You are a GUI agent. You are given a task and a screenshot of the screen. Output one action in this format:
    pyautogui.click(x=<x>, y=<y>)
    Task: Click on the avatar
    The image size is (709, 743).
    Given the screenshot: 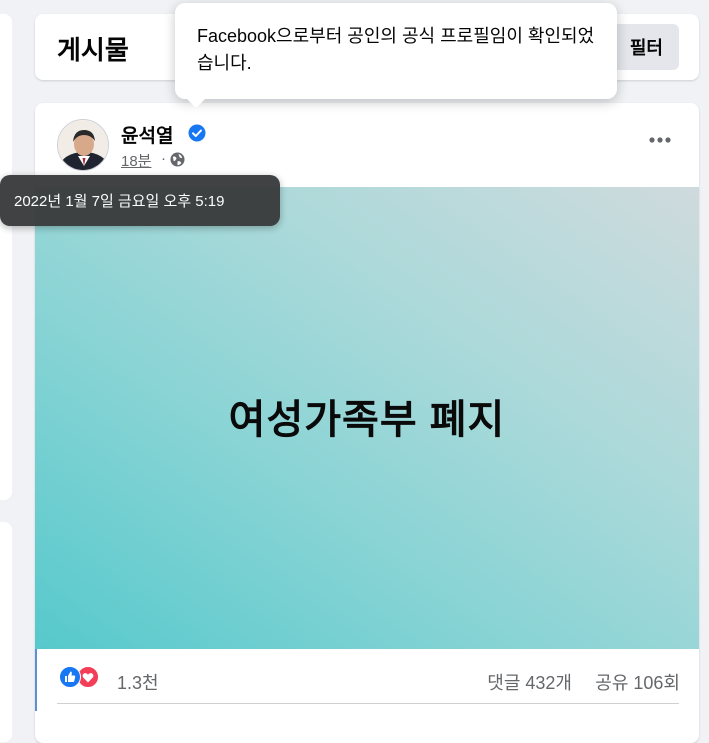 What is the action you would take?
    pyautogui.click(x=83, y=145)
    